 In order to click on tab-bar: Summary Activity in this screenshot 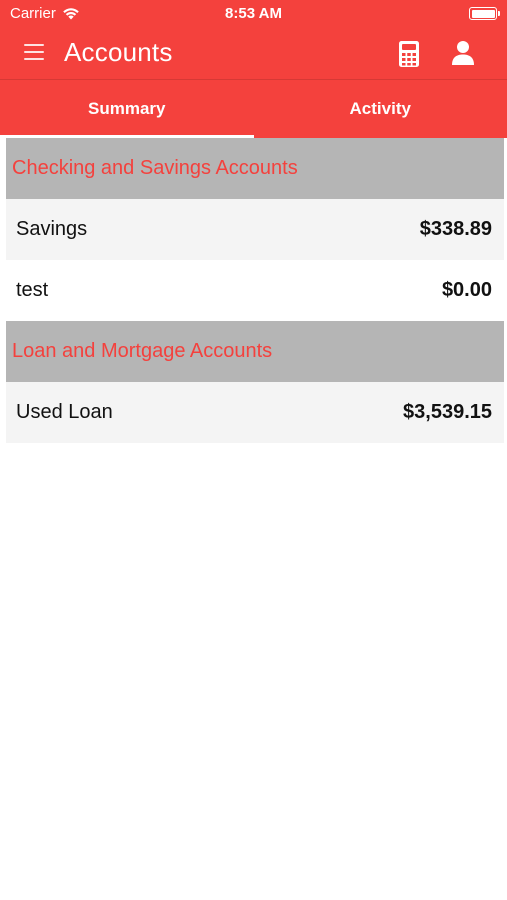, I will do `click(253, 109)`.